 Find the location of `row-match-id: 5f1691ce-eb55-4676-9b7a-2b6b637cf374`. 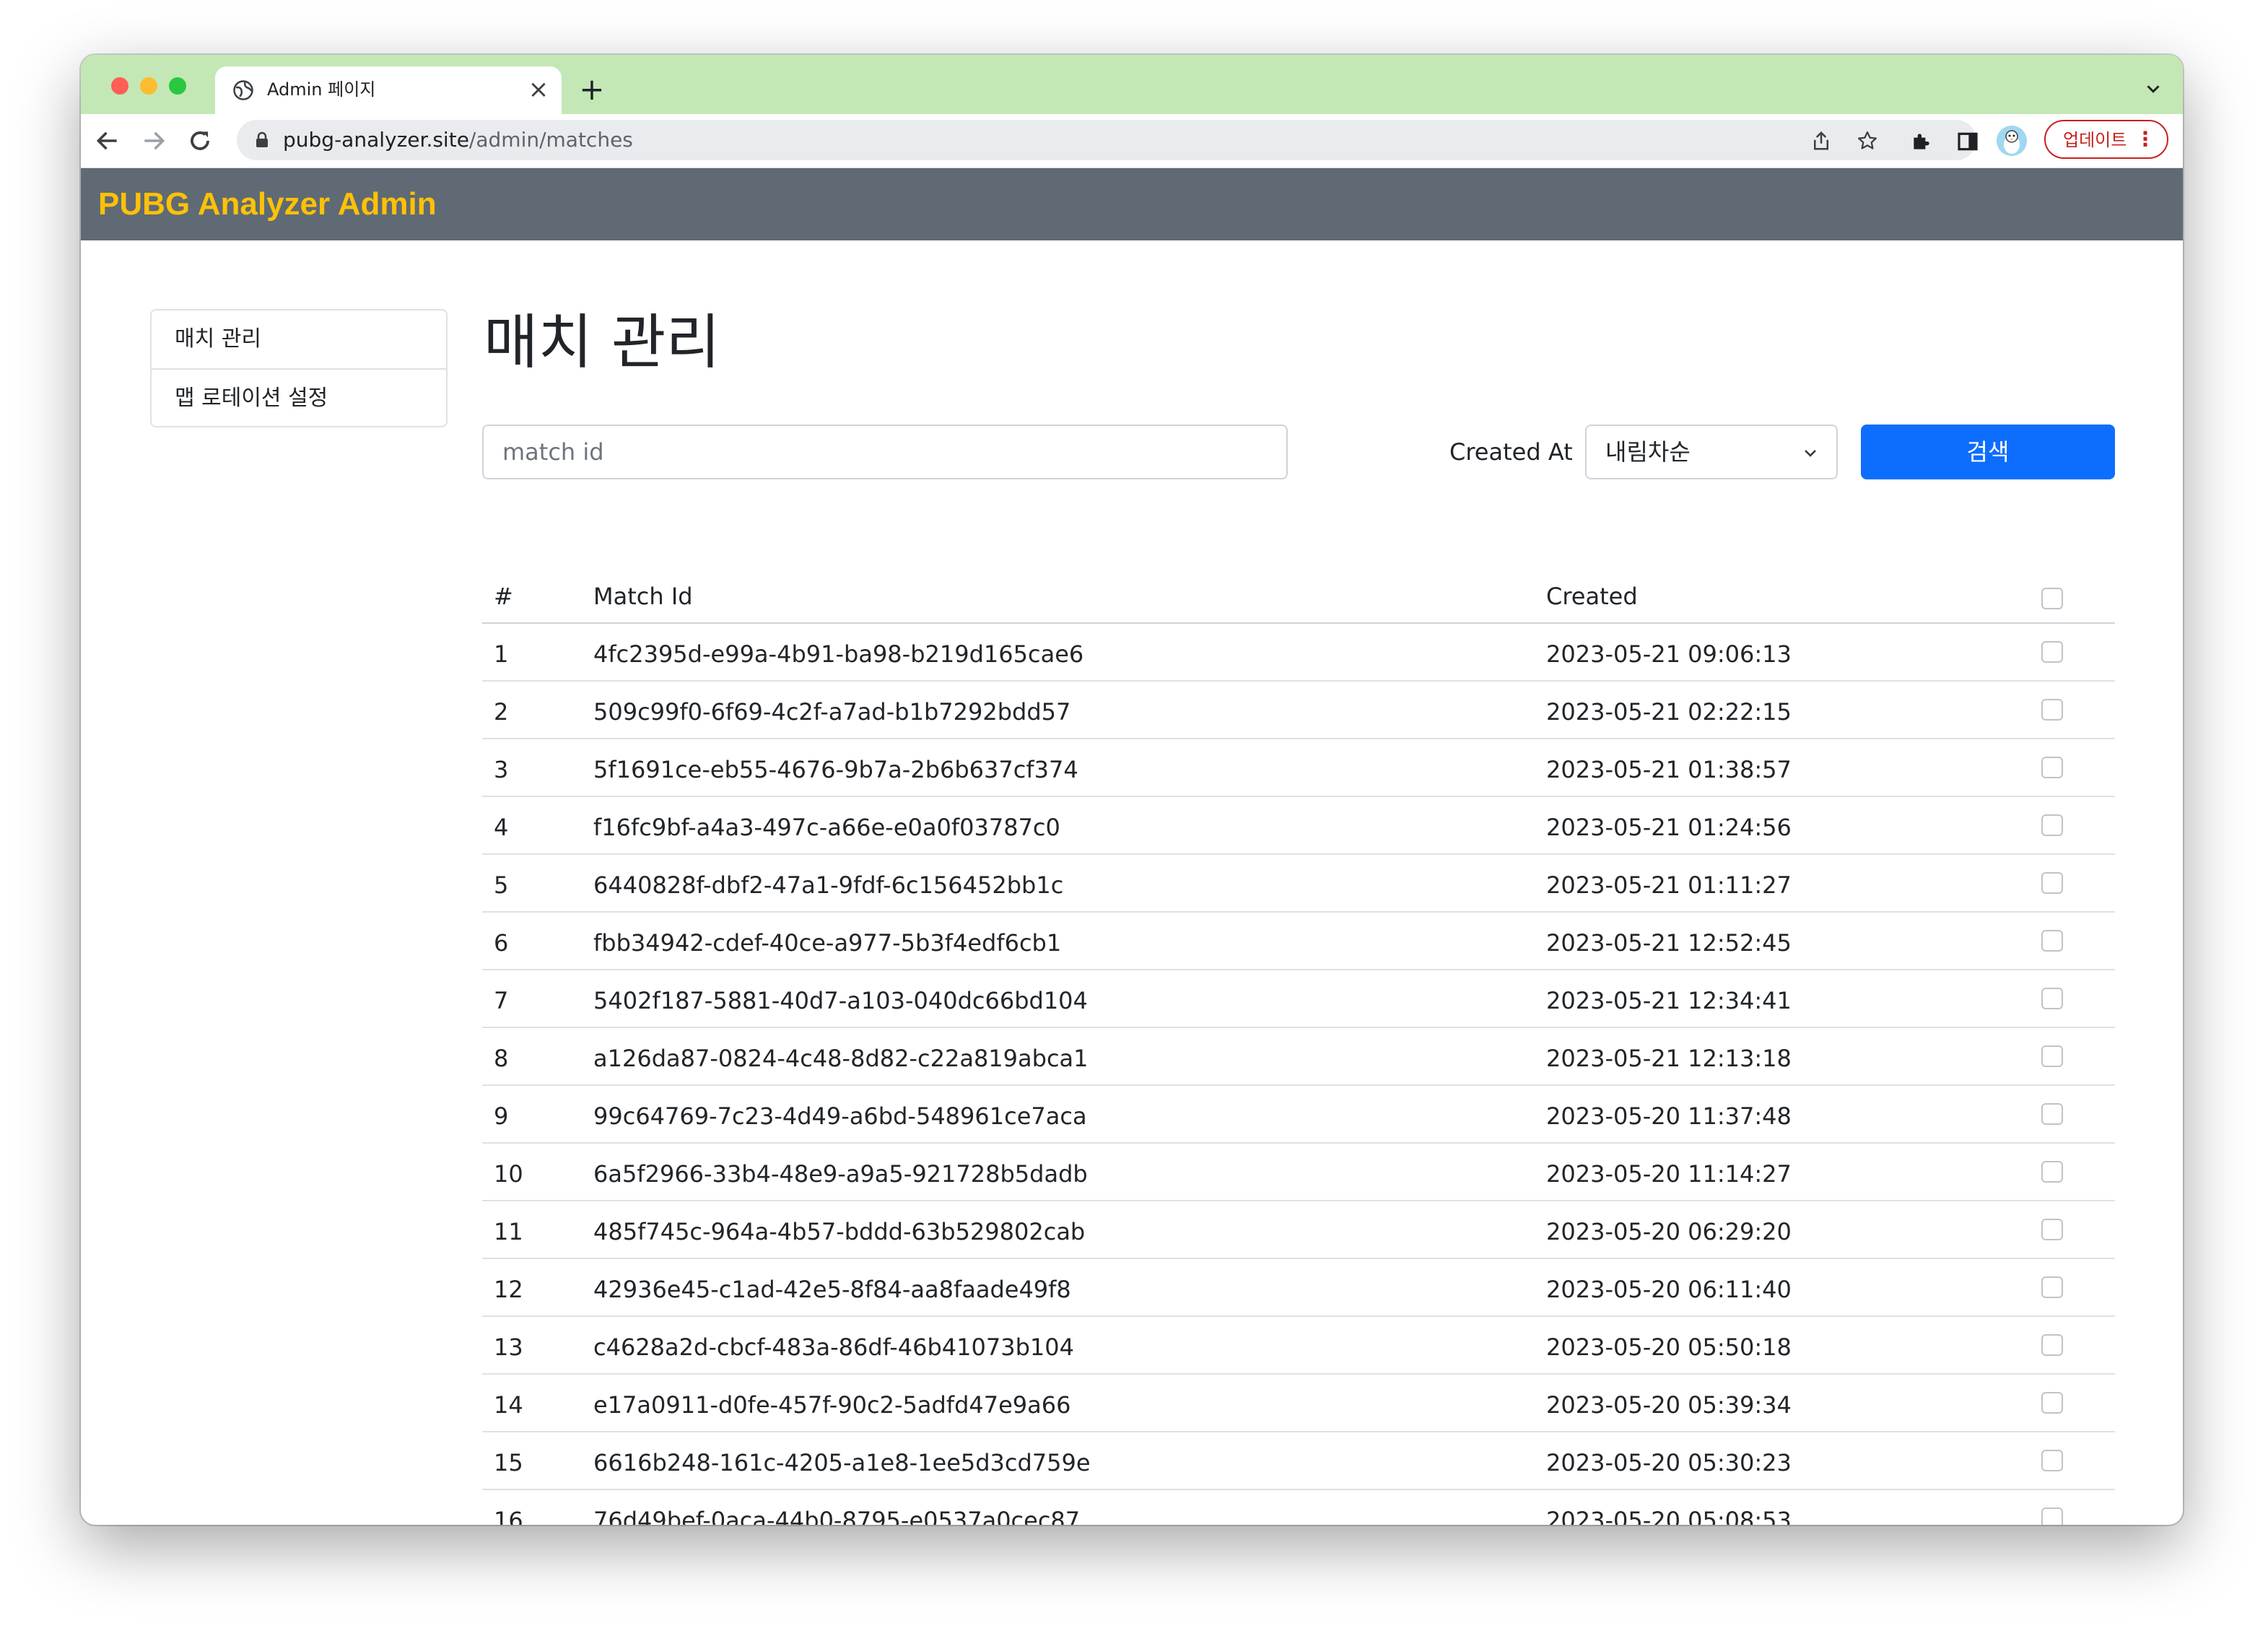

row-match-id: 5f1691ce-eb55-4676-9b7a-2b6b637cf374 is located at coordinates (835, 769).